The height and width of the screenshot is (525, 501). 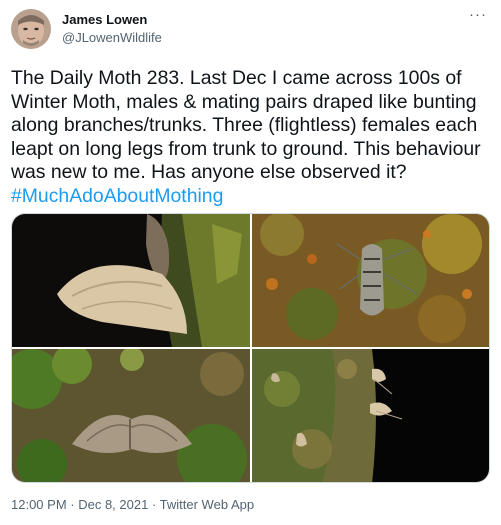 I want to click on avatar-image, so click(x=31, y=29).